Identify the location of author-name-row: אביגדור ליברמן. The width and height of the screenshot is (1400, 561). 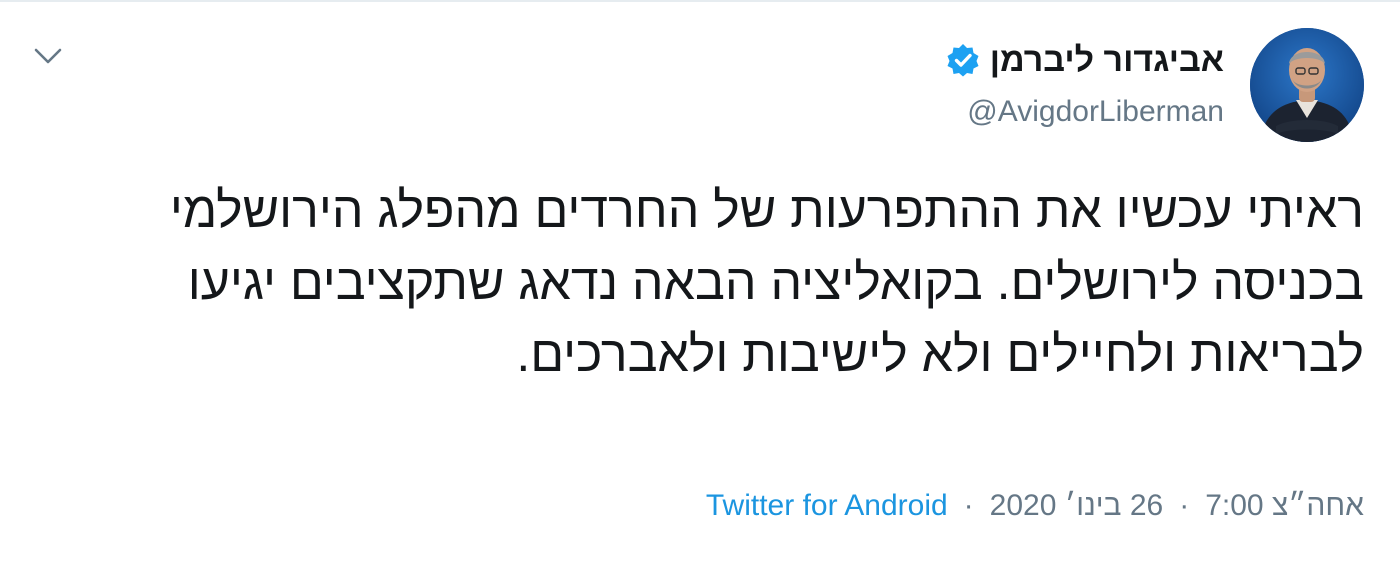
(1085, 60).